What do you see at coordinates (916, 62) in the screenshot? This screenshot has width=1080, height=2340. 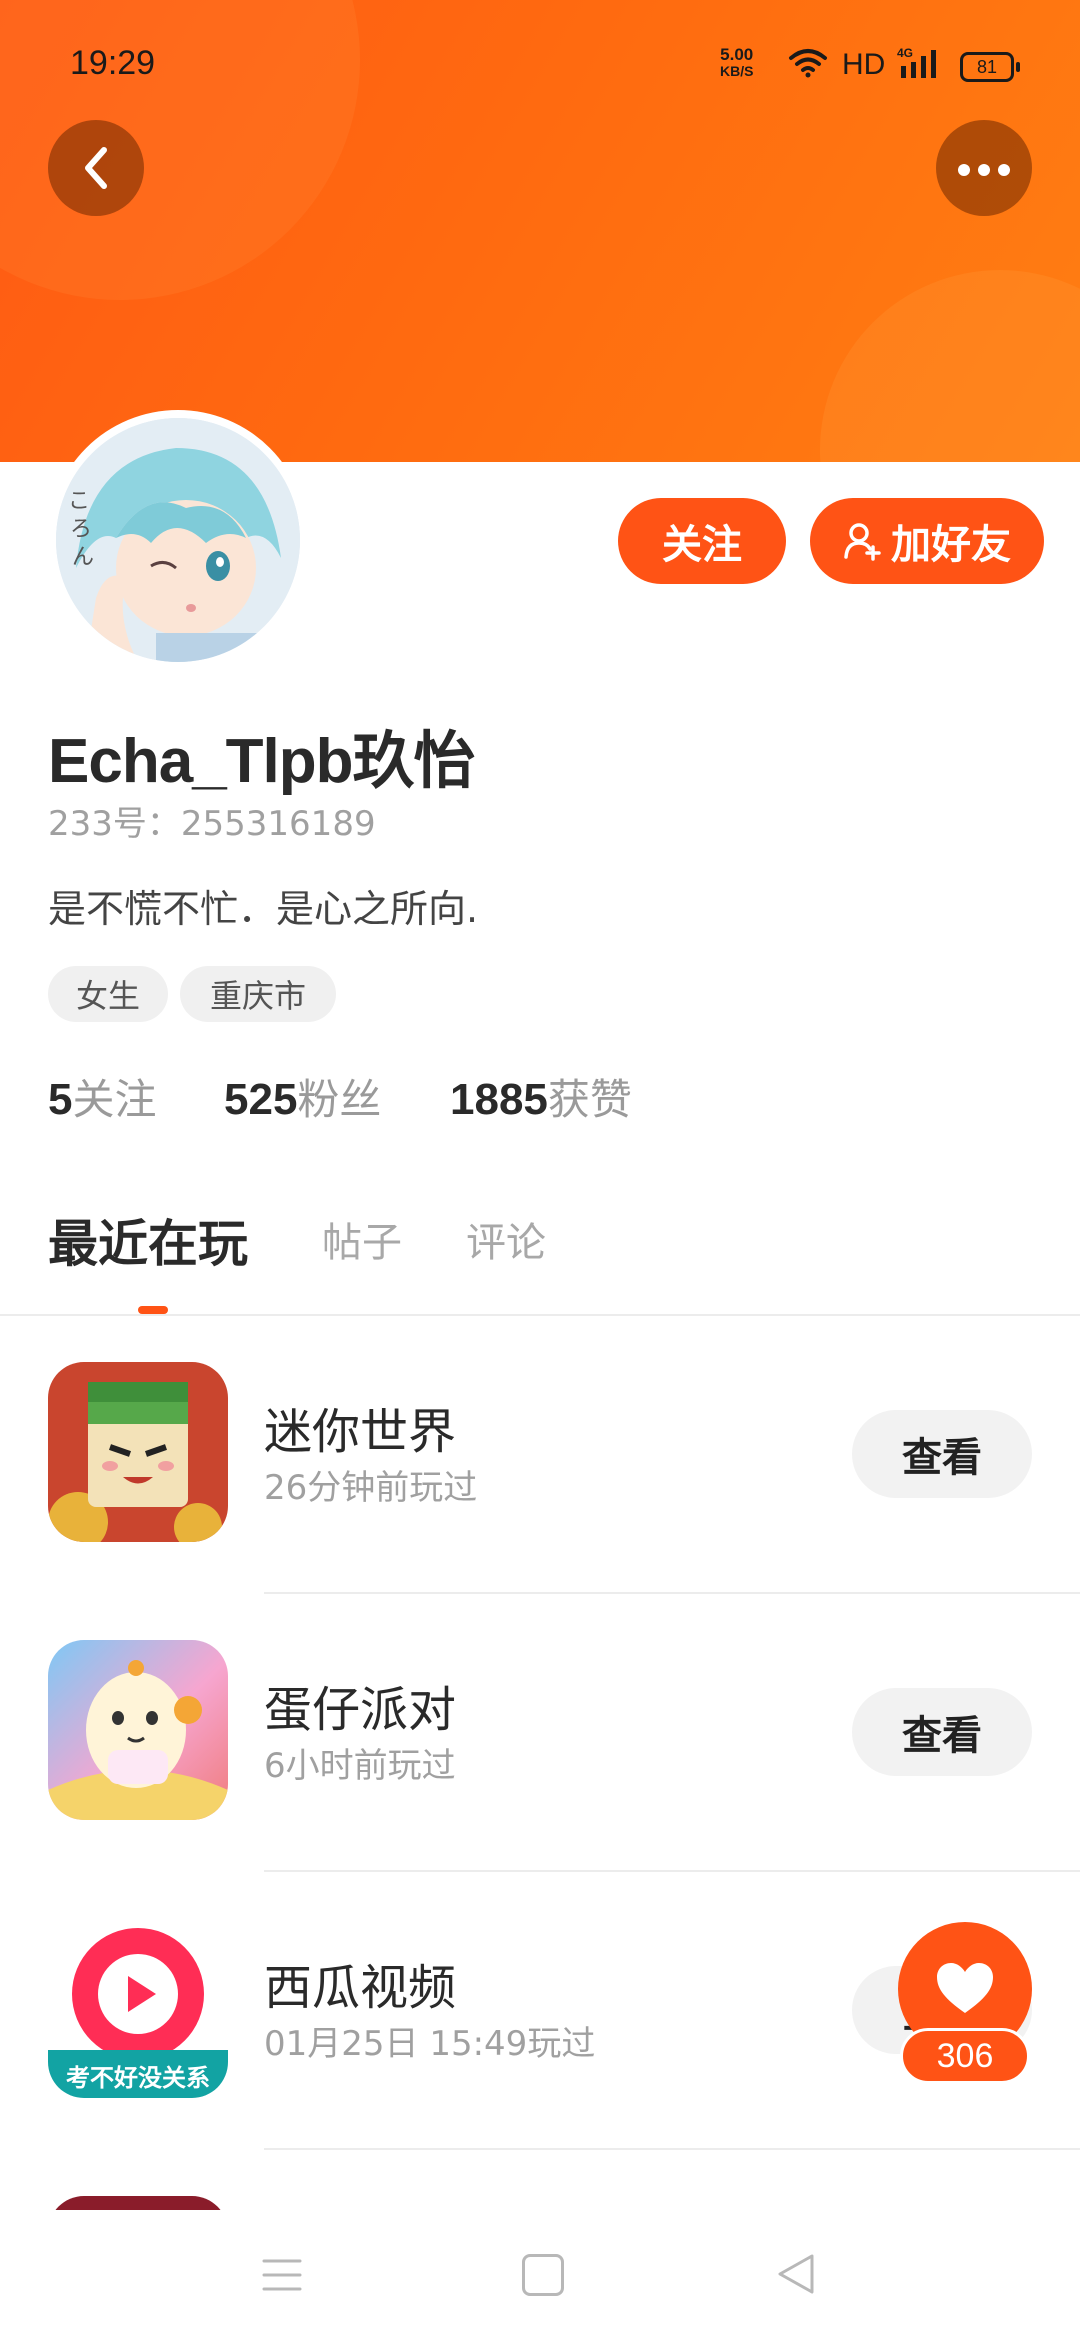 I see `signal-icon: 4G` at bounding box center [916, 62].